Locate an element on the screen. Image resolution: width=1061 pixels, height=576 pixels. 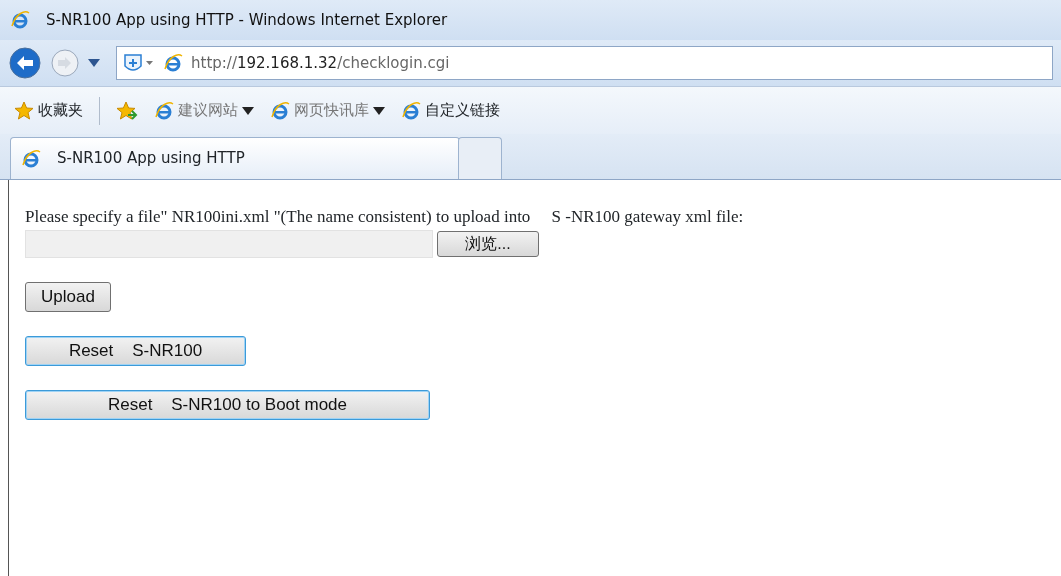
address-field: http://192.168.1.32/checklogin.cgi is located at coordinates (584, 63).